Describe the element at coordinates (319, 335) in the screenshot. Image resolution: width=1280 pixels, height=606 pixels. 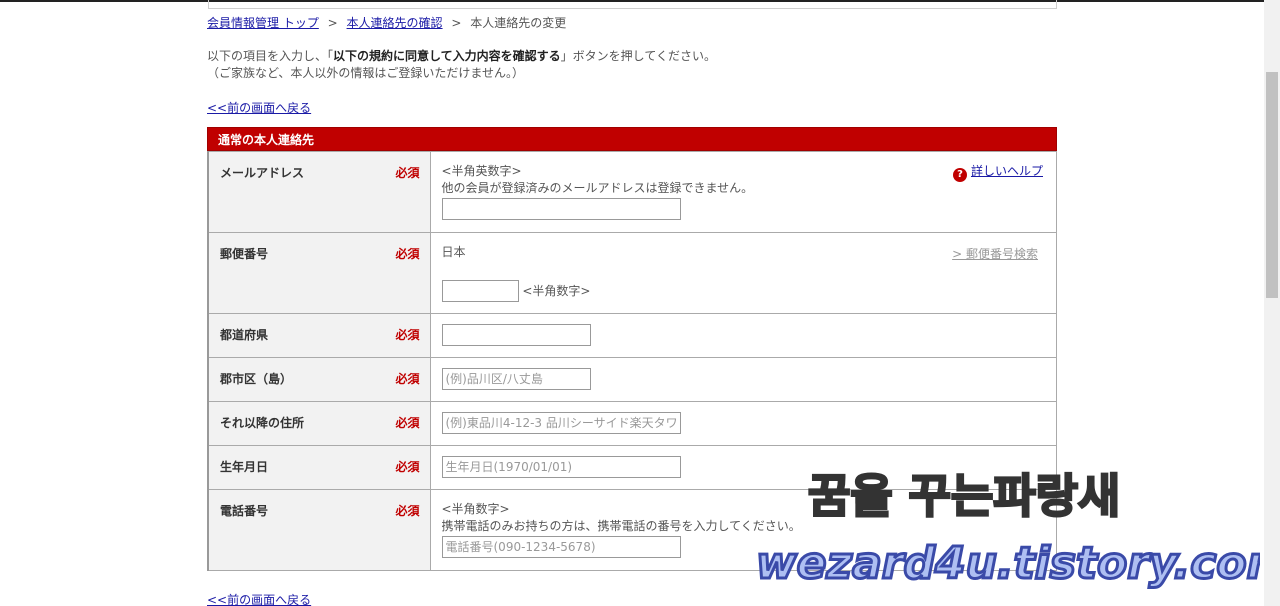
I see `row-label-cell: 都道府県 必須` at that location.